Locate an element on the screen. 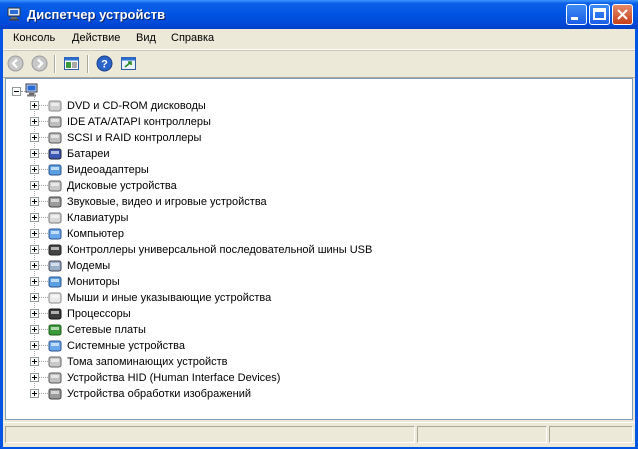  system-device-icon is located at coordinates (55, 346).